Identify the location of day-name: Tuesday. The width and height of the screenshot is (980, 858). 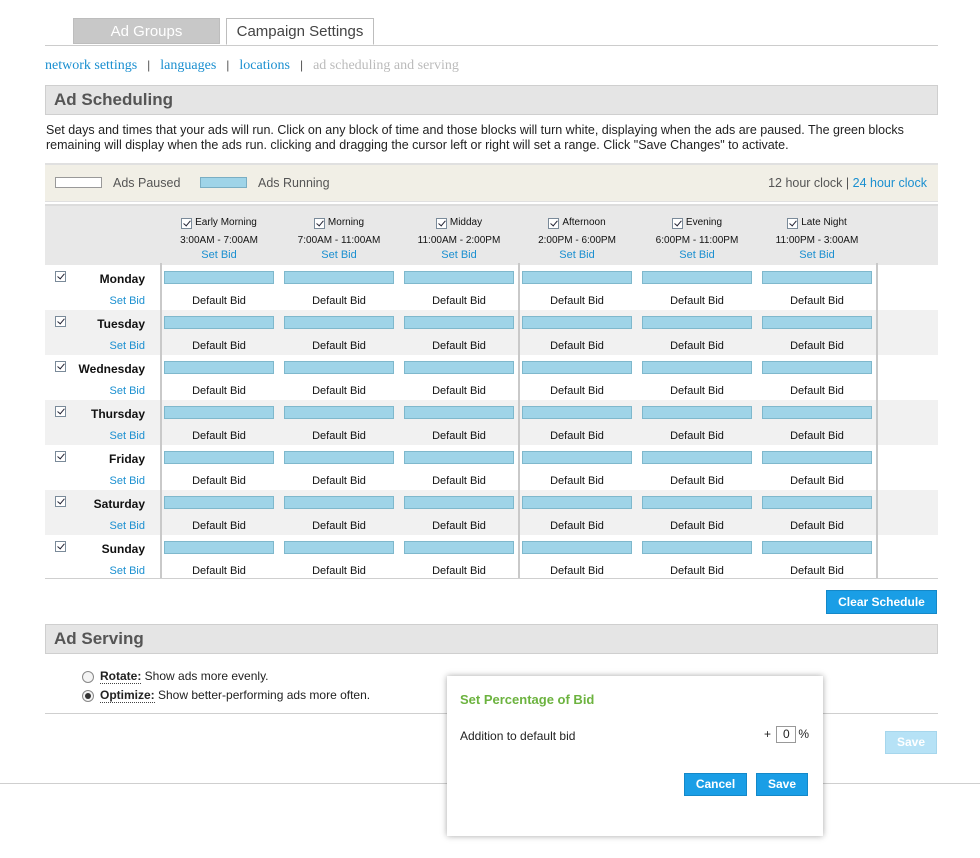
(121, 324).